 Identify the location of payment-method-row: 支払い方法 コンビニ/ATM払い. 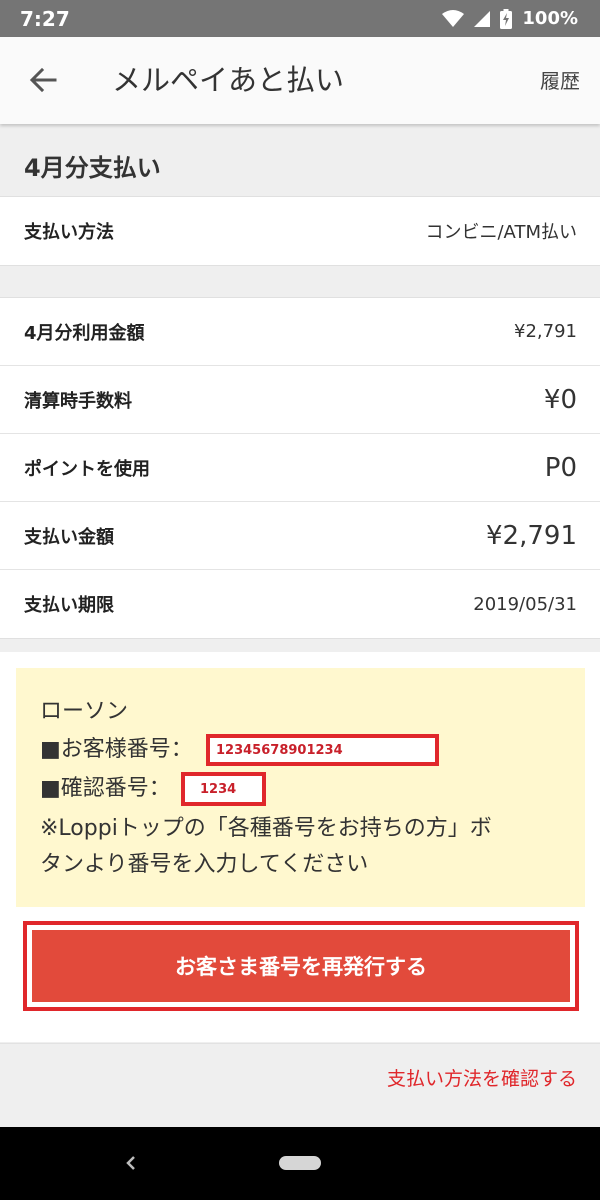
(300, 231).